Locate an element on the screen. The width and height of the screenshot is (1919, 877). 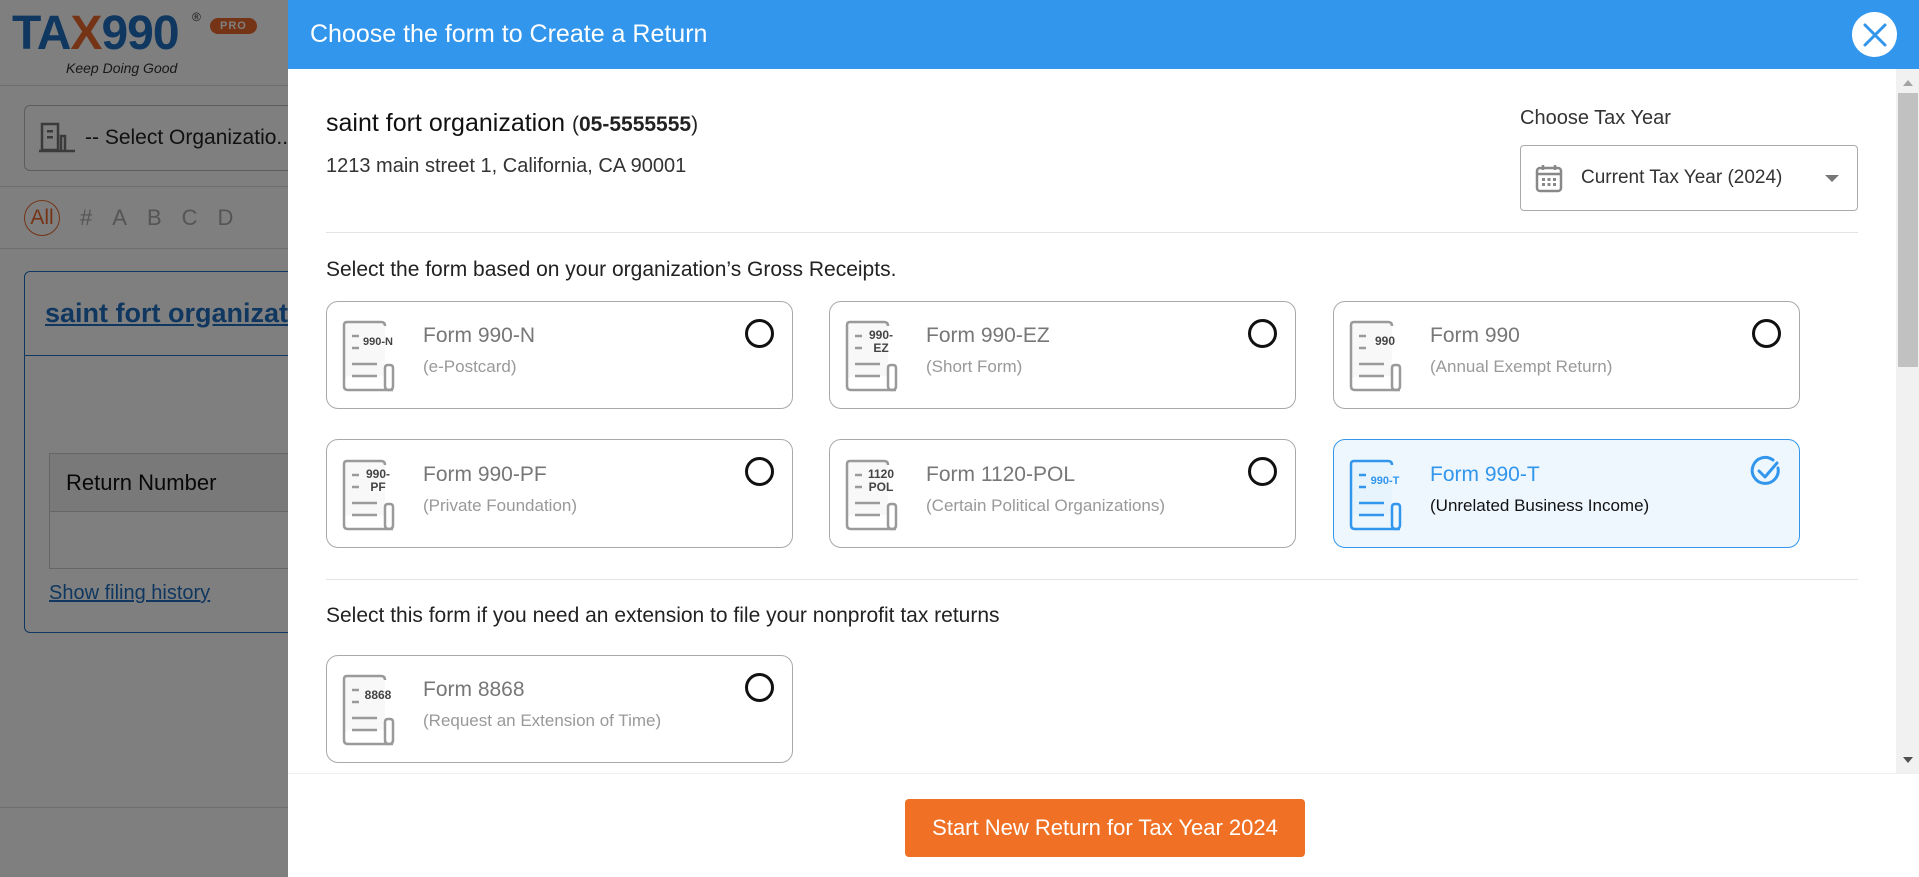
modal-title: Choose the form to Create a Return is located at coordinates (509, 34).